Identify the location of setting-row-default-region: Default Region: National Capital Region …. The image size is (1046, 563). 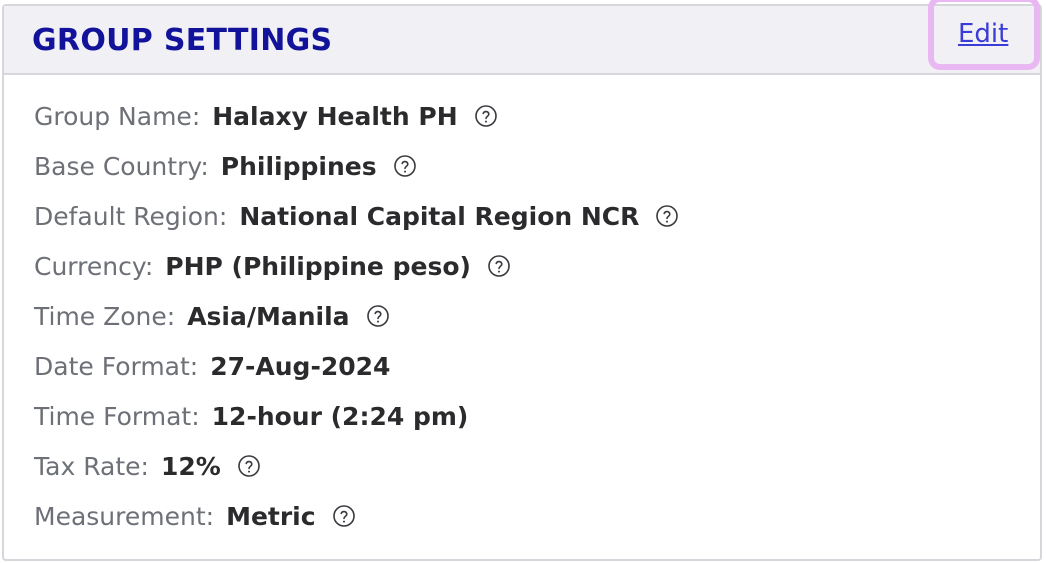
(356, 216).